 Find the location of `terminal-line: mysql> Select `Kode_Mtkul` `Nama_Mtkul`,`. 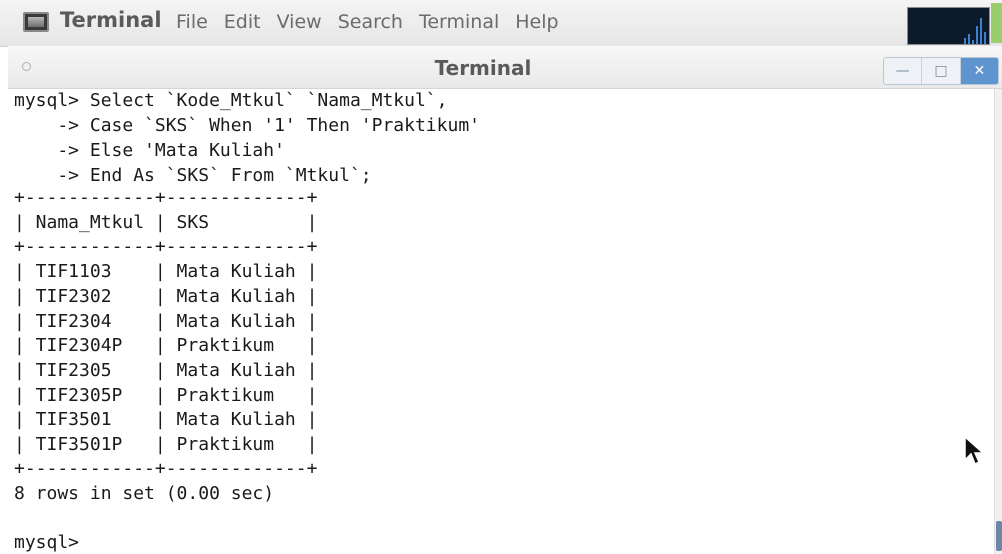

terminal-line: mysql> Select `Kode_Mtkul` `Nama_Mtkul`, is located at coordinates (231, 100).